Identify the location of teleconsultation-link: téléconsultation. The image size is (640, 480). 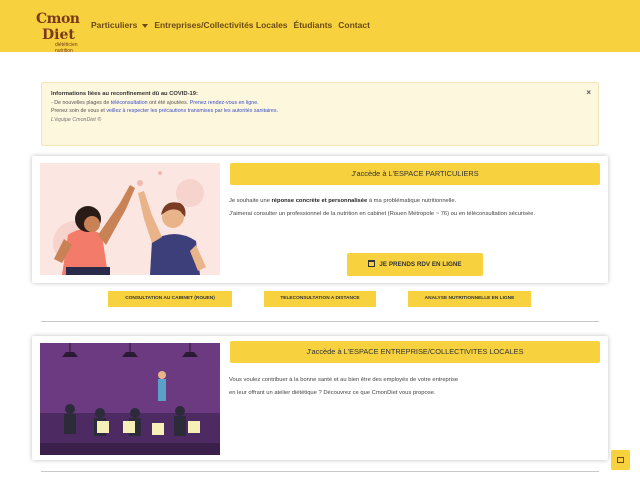
(129, 103).